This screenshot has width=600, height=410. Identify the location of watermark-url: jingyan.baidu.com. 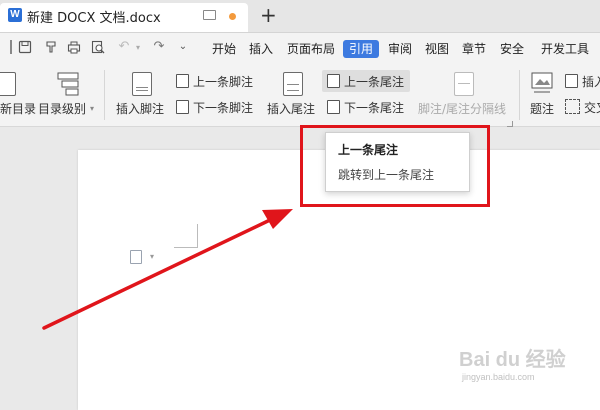
(498, 377).